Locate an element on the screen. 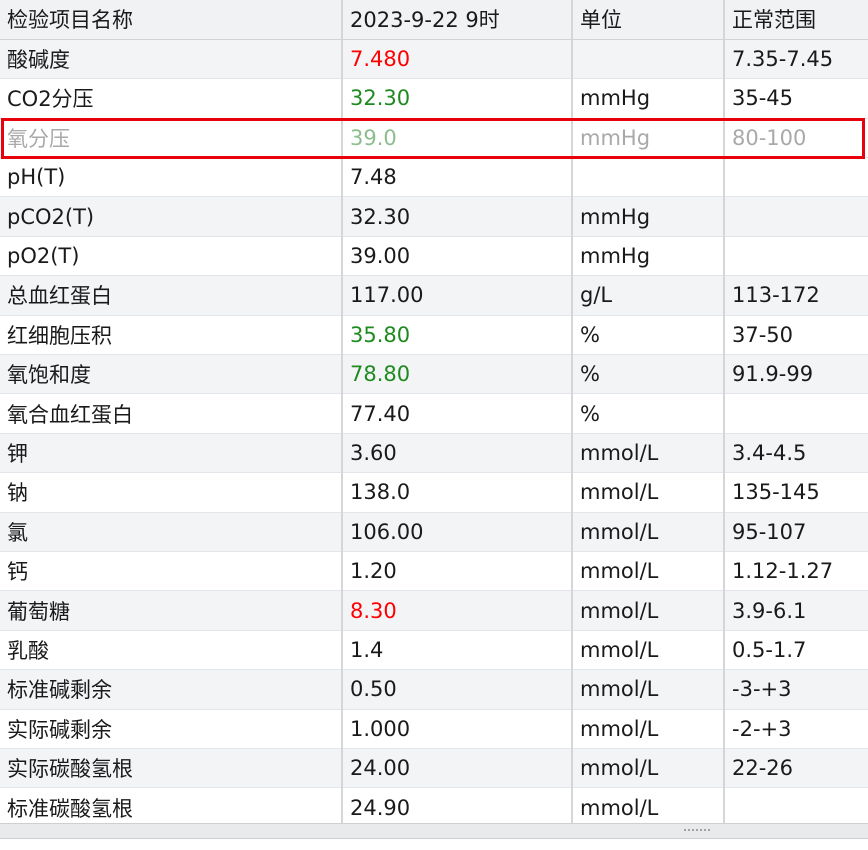 The image size is (868, 850). table-row: 钾 3.60 mmol/L 3.4-4.5 is located at coordinates (434, 453).